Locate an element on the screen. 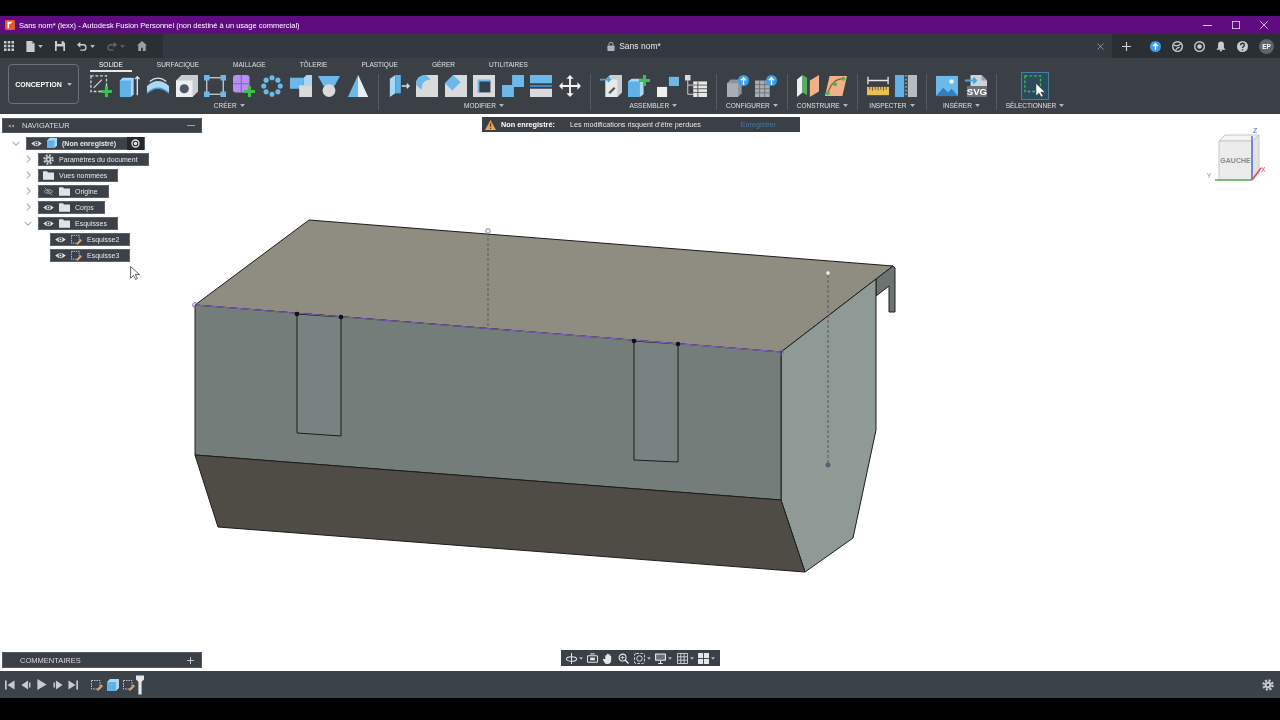 Image resolution: width=1280 pixels, height=720 pixels. status-ring-icon is located at coordinates (1199, 46).